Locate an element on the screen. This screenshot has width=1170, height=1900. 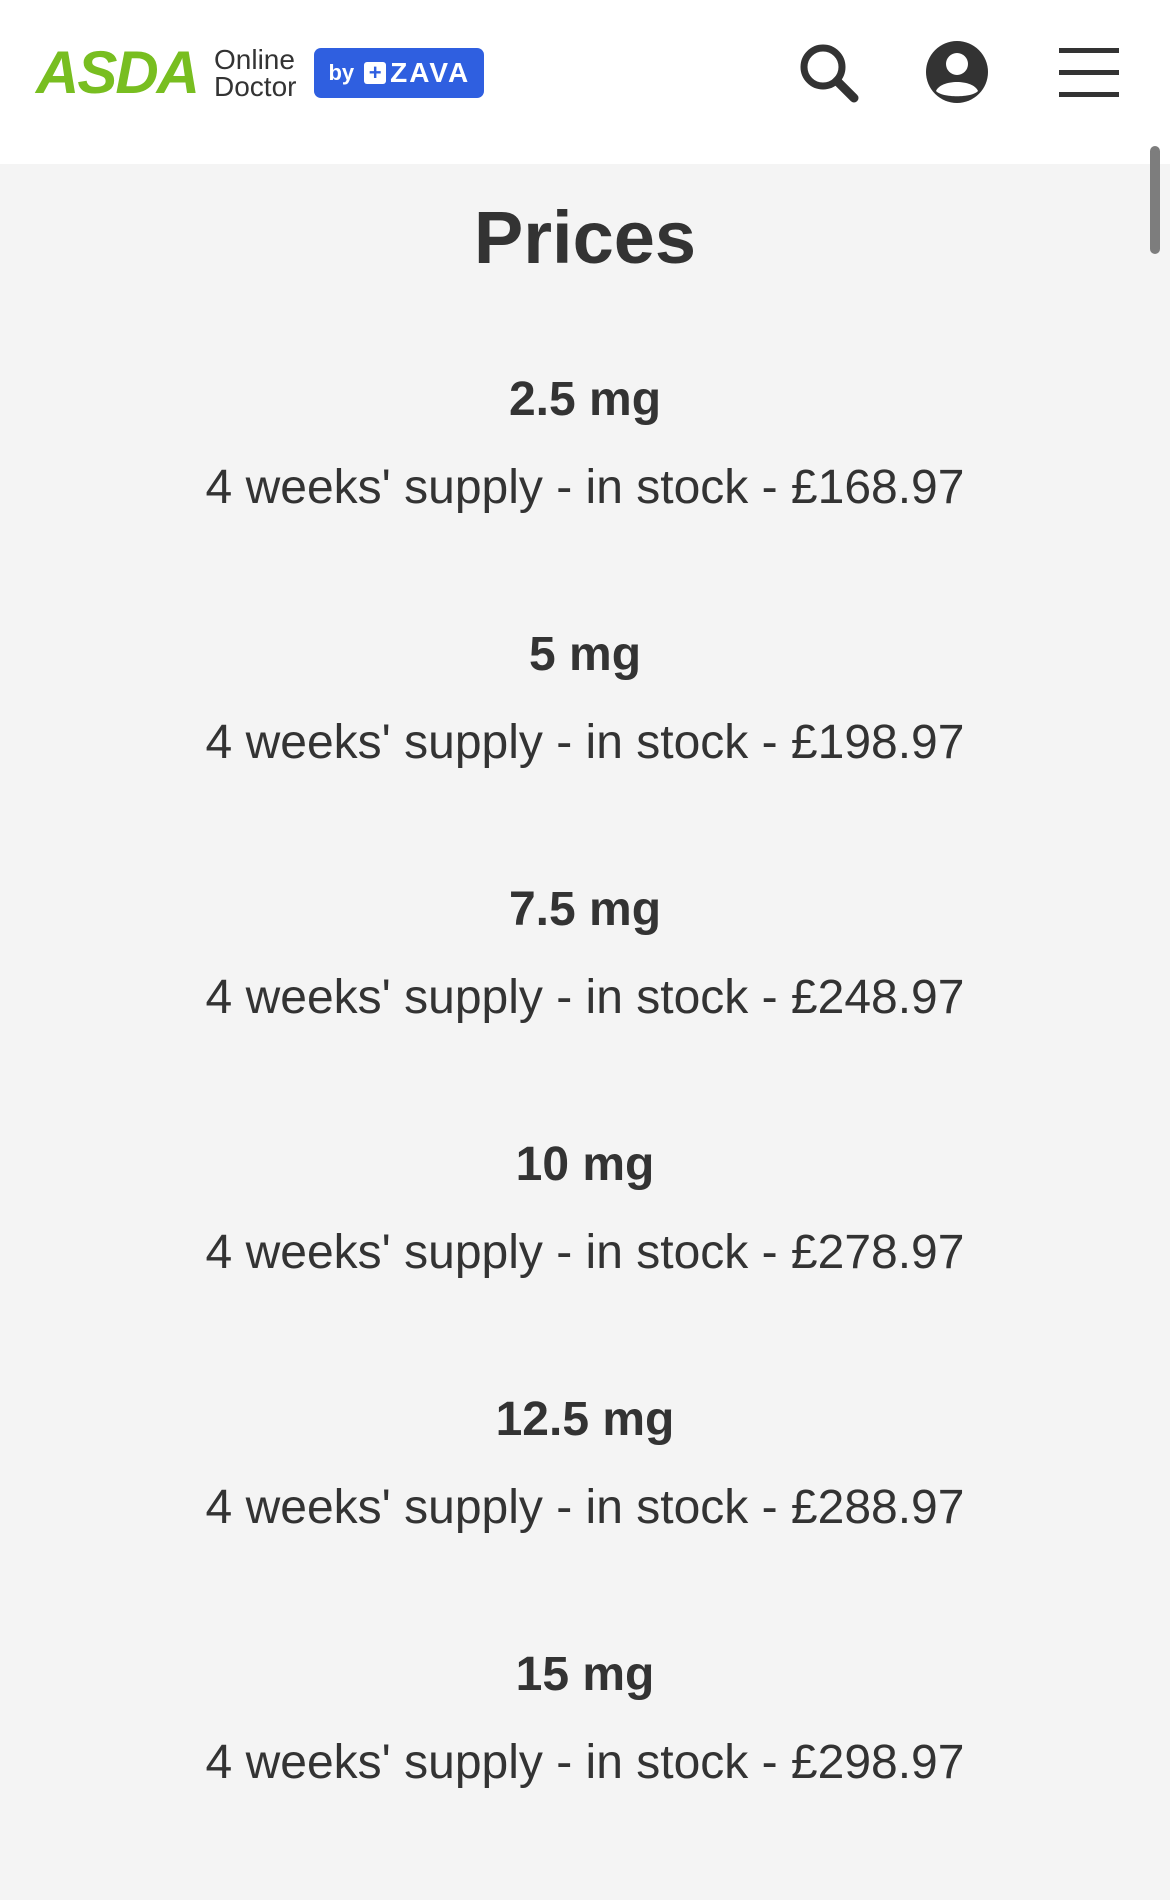
account-button is located at coordinates (957, 73).